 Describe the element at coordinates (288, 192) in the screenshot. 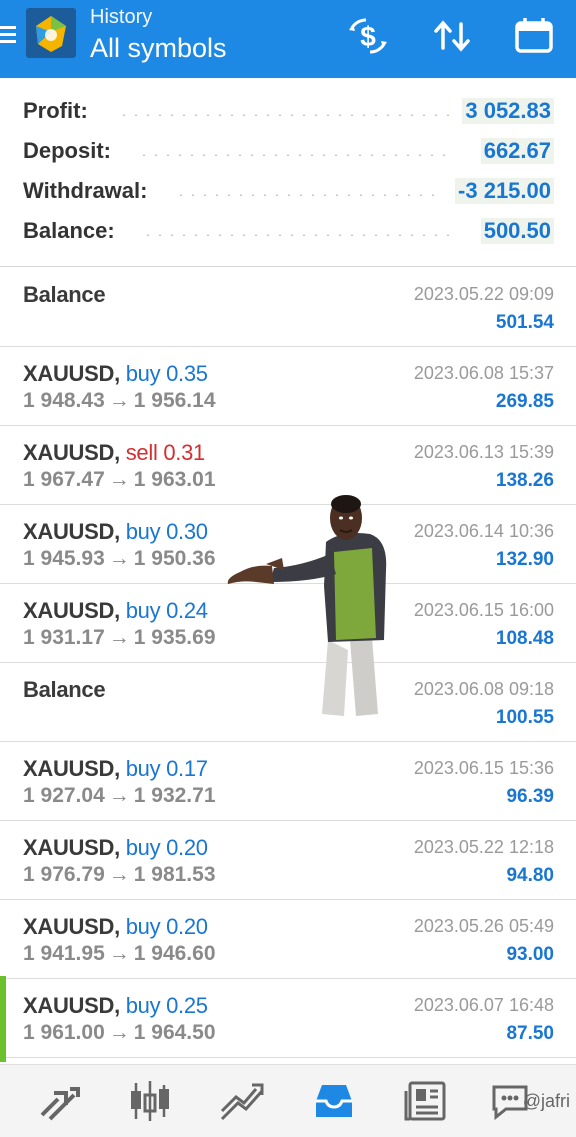

I see `summary-row-withdrawal: Withdrawal: -3 215.00` at that location.